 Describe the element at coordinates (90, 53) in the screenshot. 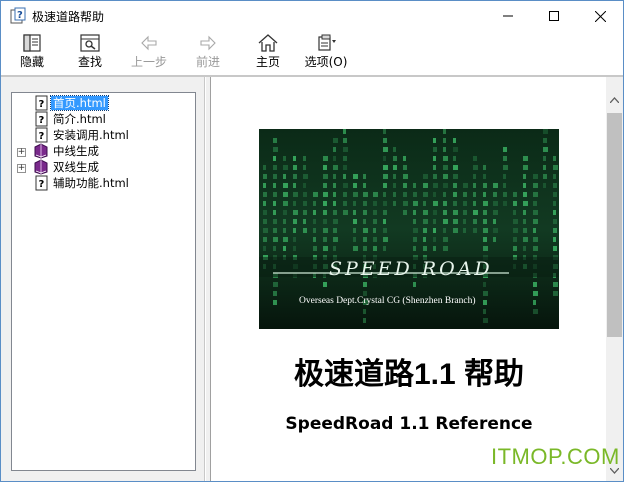

I see `find-button: 查找` at that location.